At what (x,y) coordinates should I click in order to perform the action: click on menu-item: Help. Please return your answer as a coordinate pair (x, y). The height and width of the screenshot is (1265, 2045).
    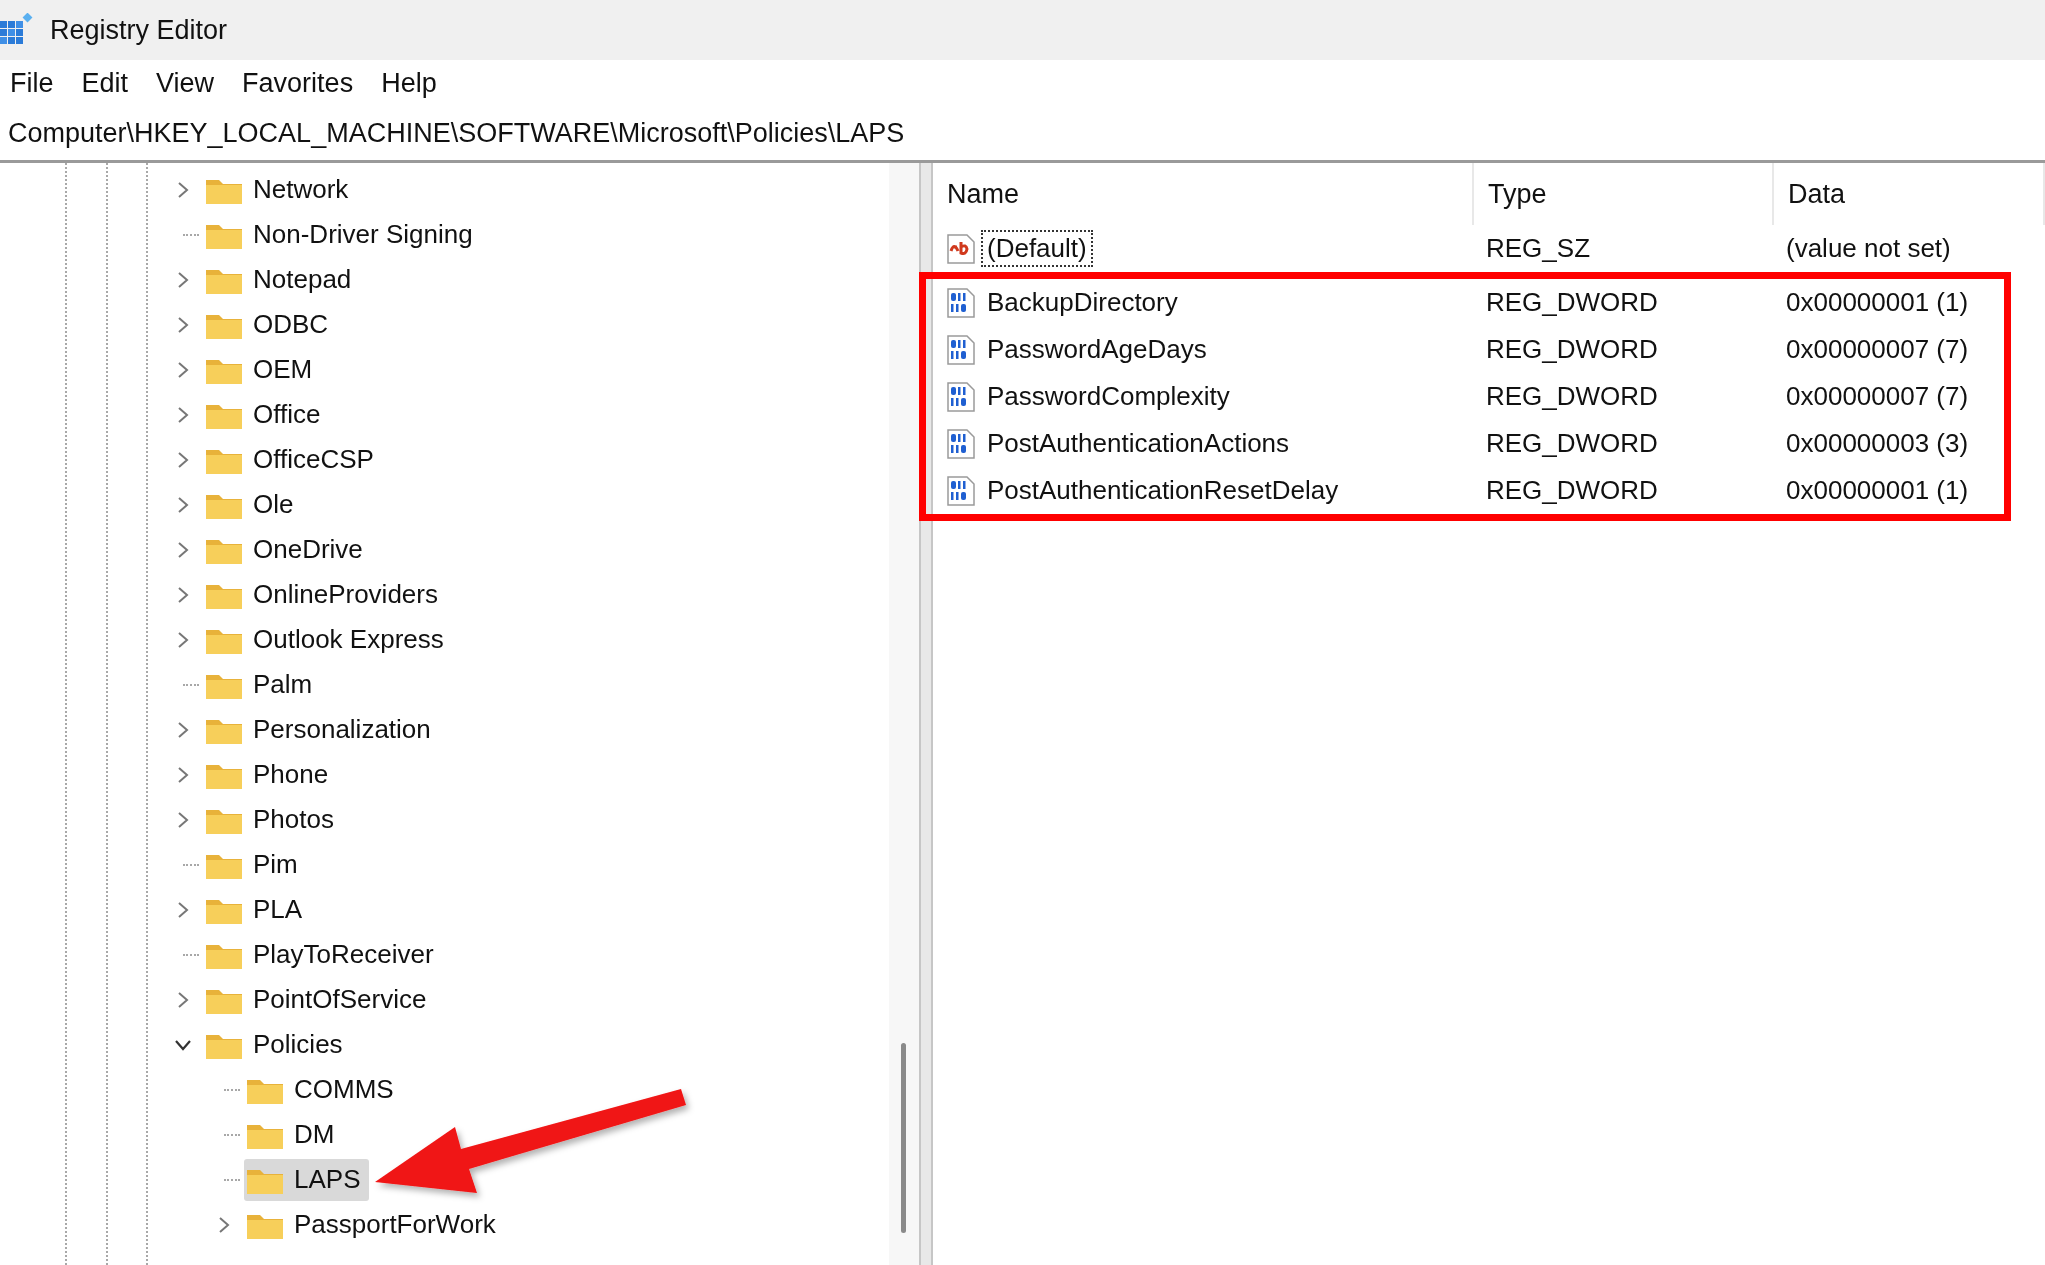
    Looking at the image, I should click on (423, 83).